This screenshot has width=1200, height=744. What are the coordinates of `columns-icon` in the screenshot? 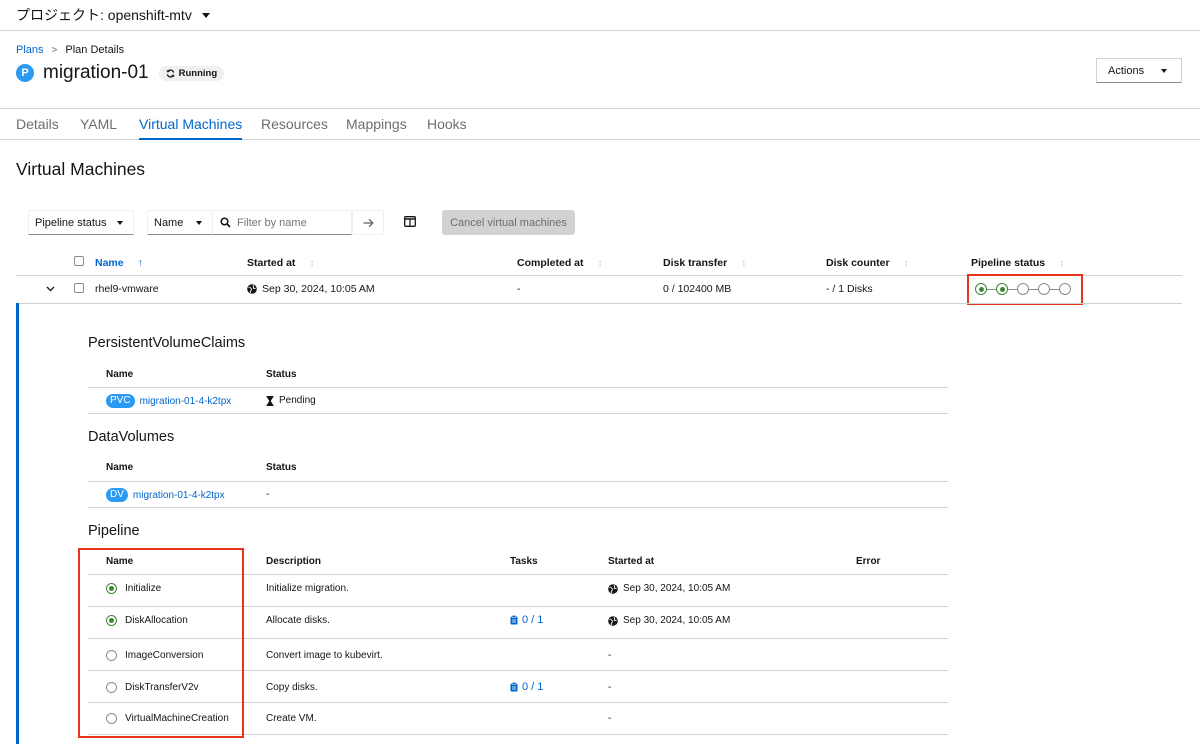 It's located at (410, 221).